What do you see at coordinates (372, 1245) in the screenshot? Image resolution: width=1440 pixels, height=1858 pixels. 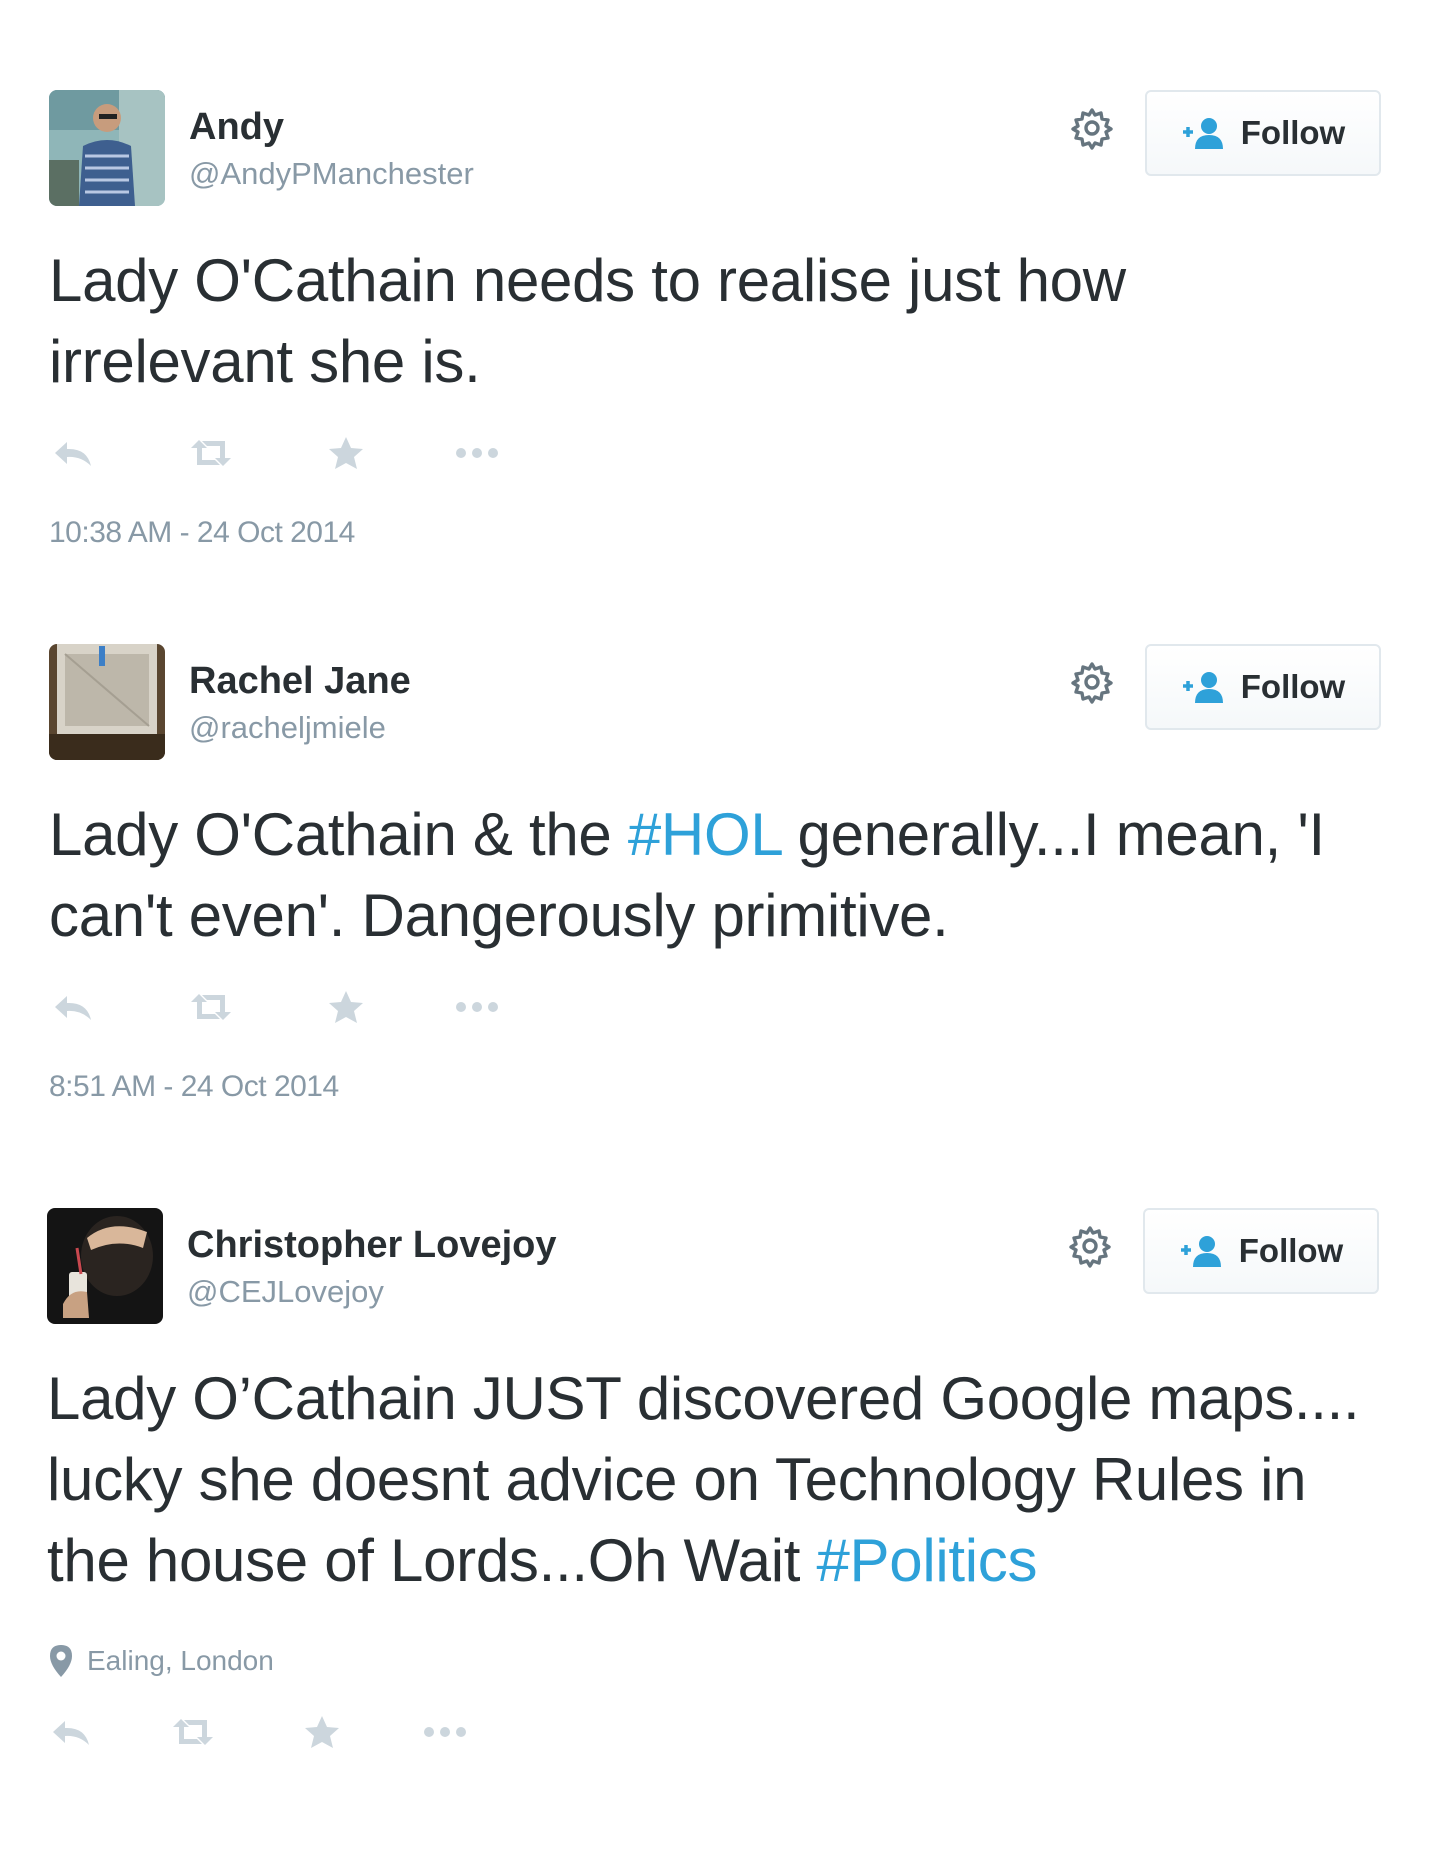 I see `user-fullname: Christopher Lovejoy` at bounding box center [372, 1245].